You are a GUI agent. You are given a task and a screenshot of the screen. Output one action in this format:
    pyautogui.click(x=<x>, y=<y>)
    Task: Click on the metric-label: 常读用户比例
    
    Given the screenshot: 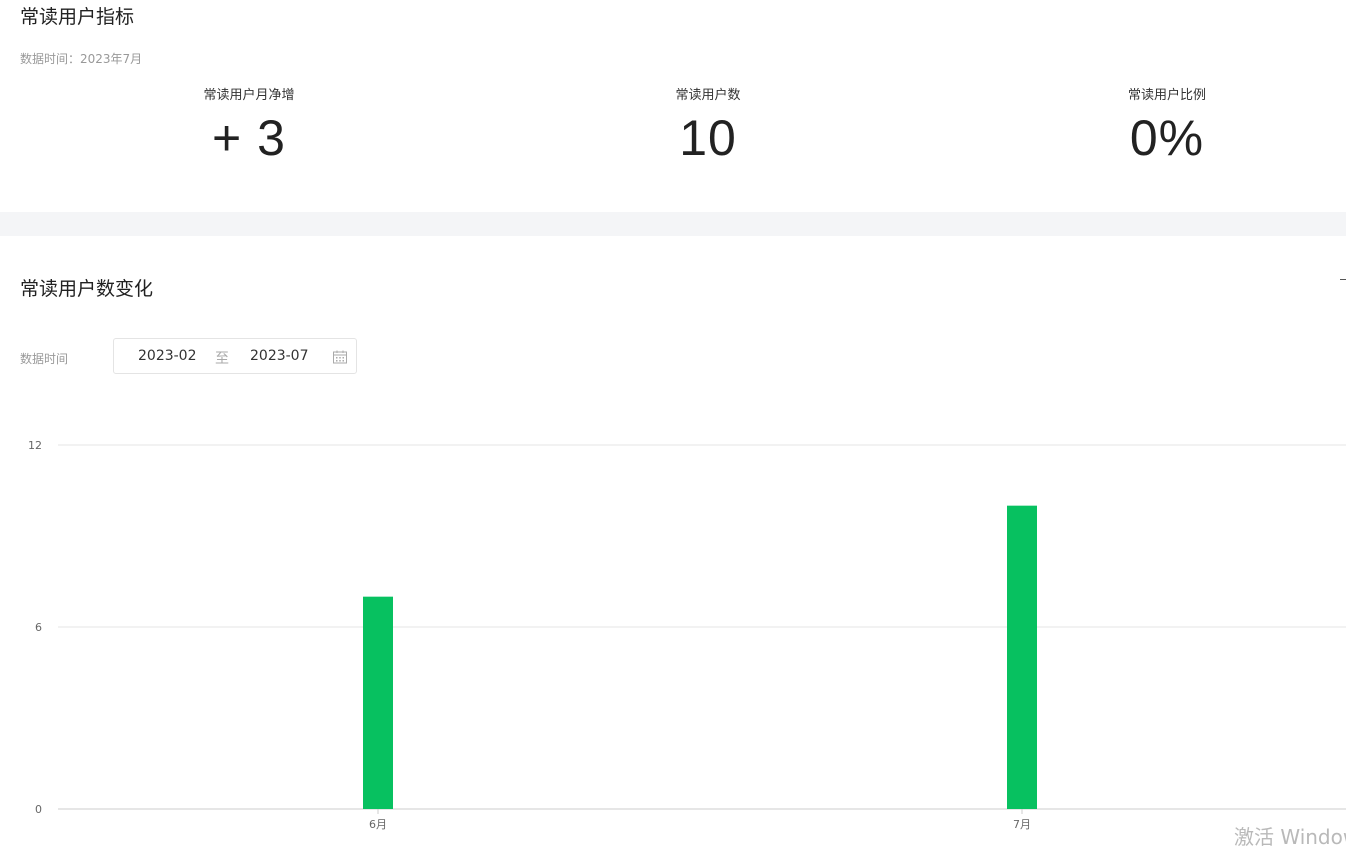 What is the action you would take?
    pyautogui.click(x=1166, y=95)
    